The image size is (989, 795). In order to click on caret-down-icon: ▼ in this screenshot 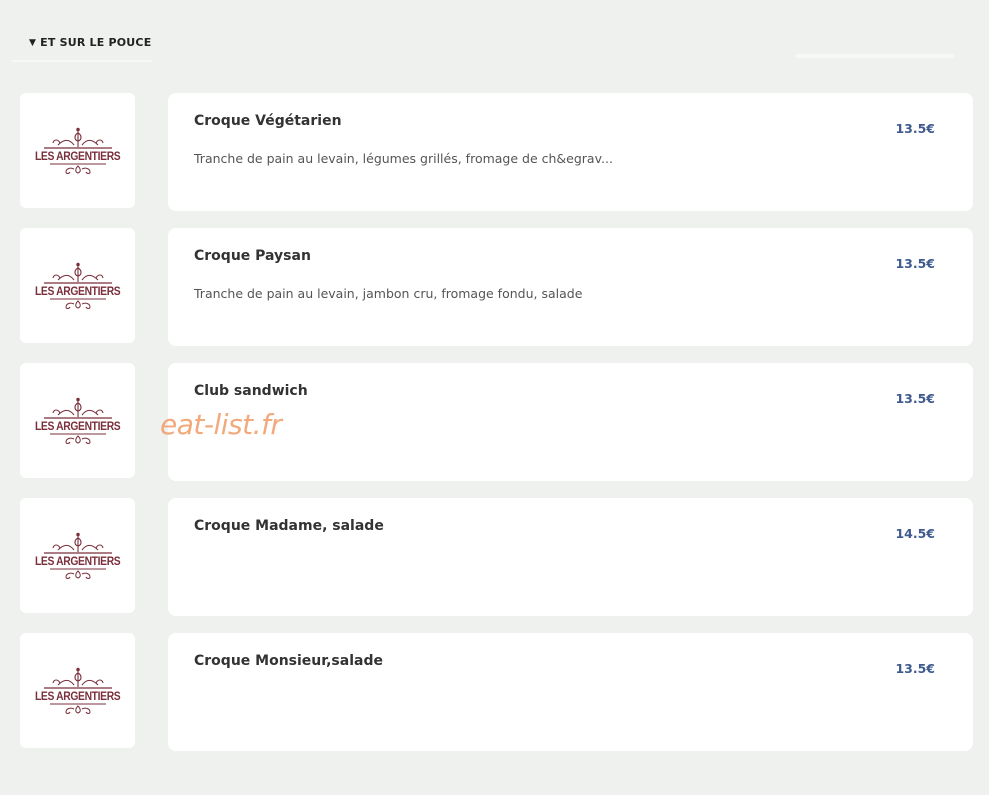, I will do `click(33, 42)`.